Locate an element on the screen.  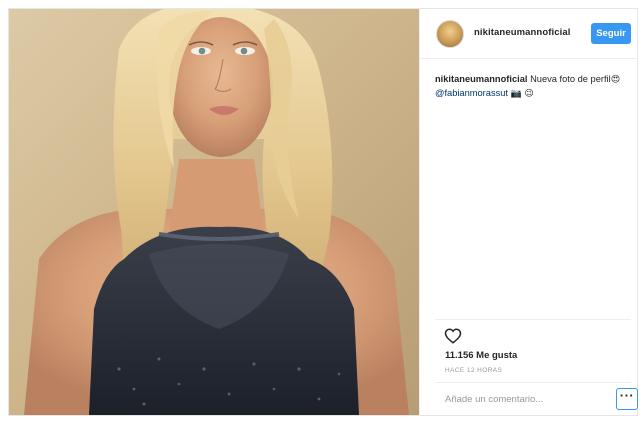
post-timestamp: HACE 12 HORAS is located at coordinates (474, 370).